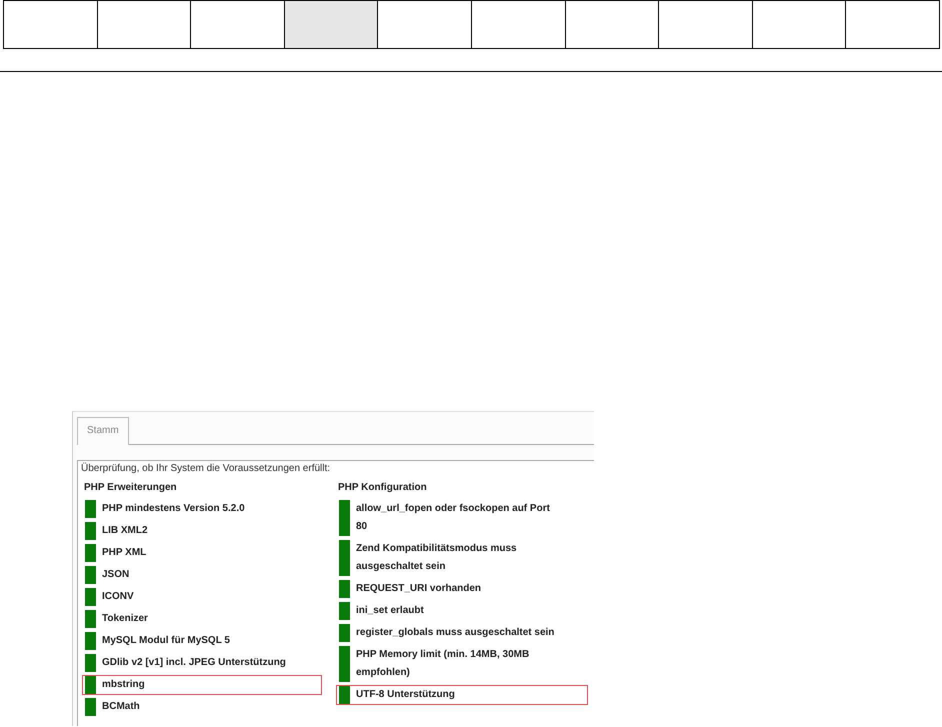 This screenshot has height=727, width=942. I want to click on requirement-label: MySQL Modul für MySQL 5, so click(166, 641).